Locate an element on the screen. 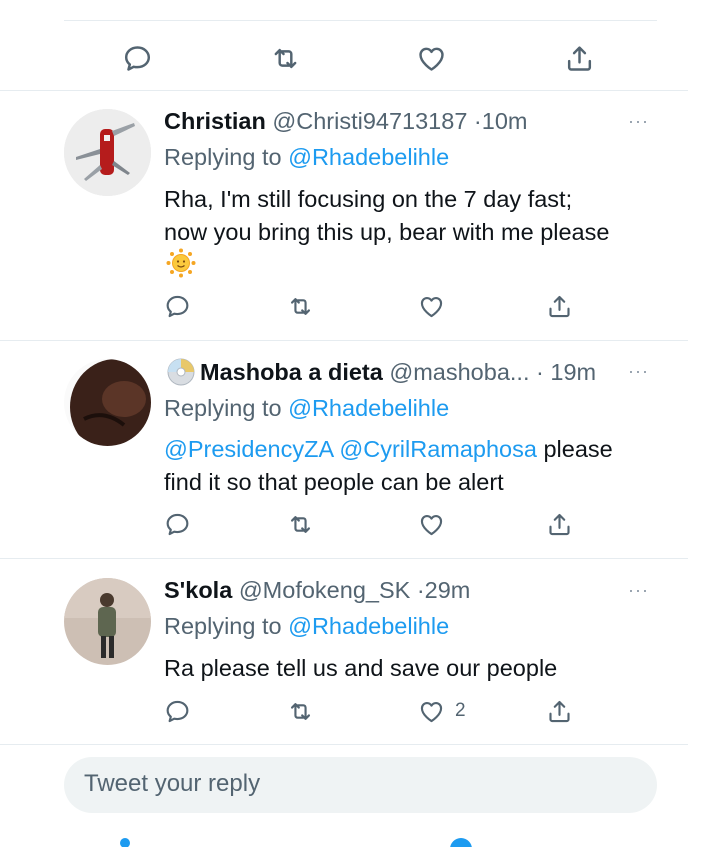  mention-link: @PresidencyZA is located at coordinates (248, 449).